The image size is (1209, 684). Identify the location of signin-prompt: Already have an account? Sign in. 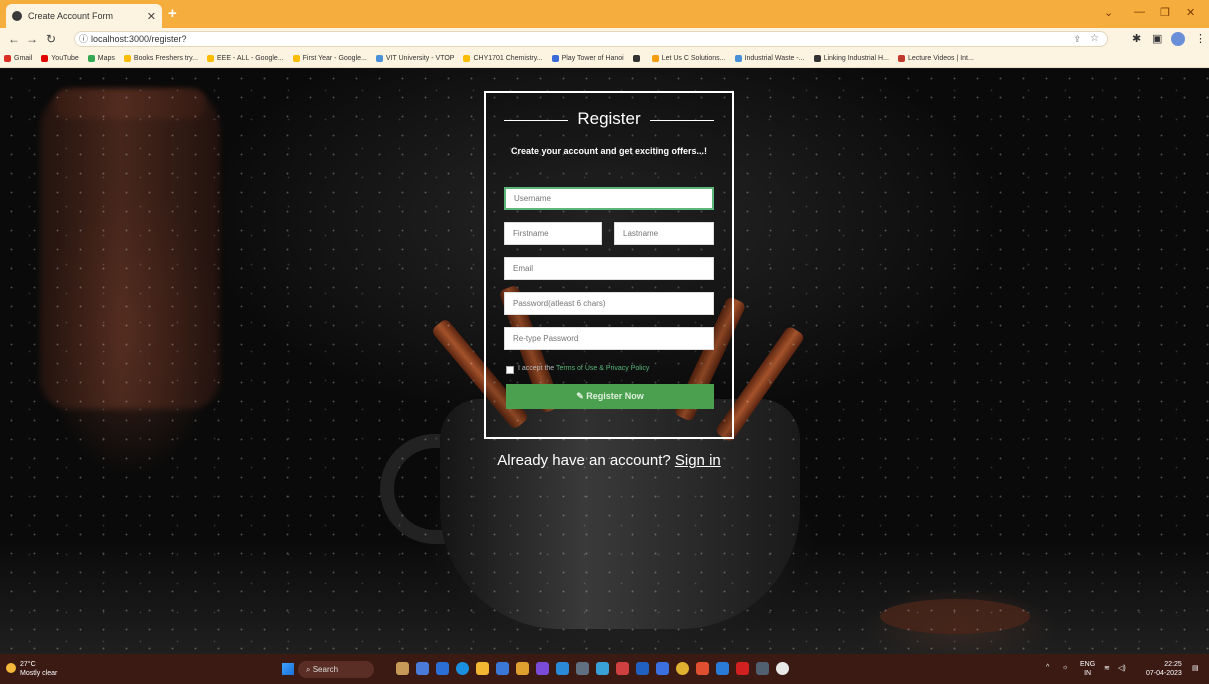
(609, 460).